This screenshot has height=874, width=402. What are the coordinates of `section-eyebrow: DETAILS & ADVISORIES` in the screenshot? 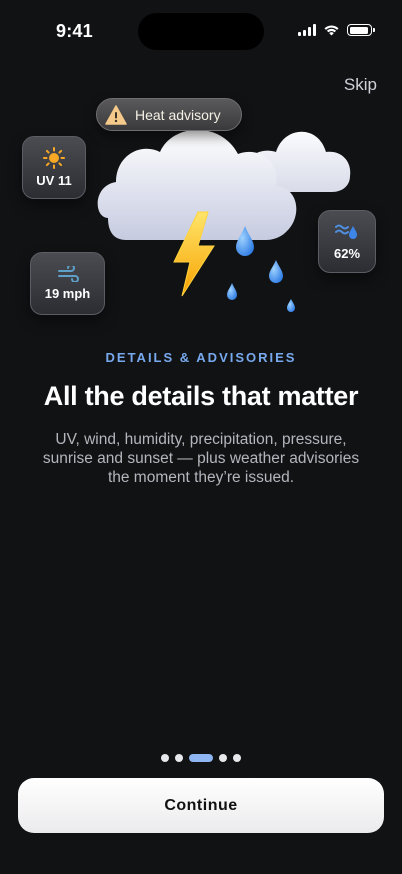 It's located at (201, 357).